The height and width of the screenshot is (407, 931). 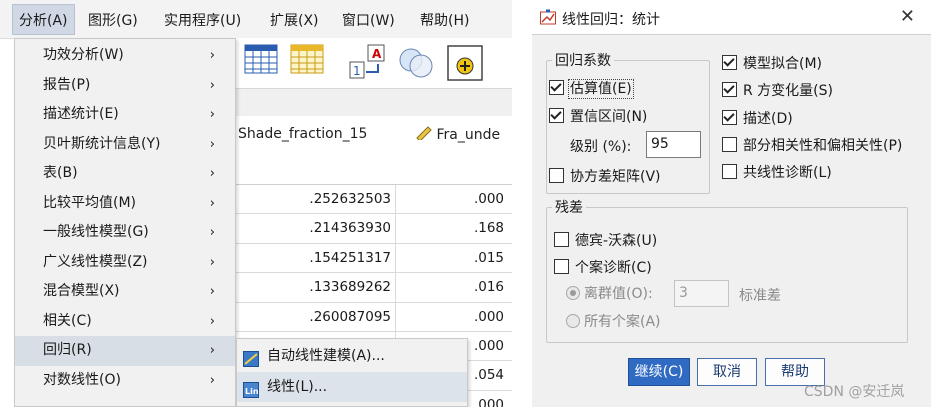 I want to click on linear-regression-icon: Lin, so click(x=251, y=388).